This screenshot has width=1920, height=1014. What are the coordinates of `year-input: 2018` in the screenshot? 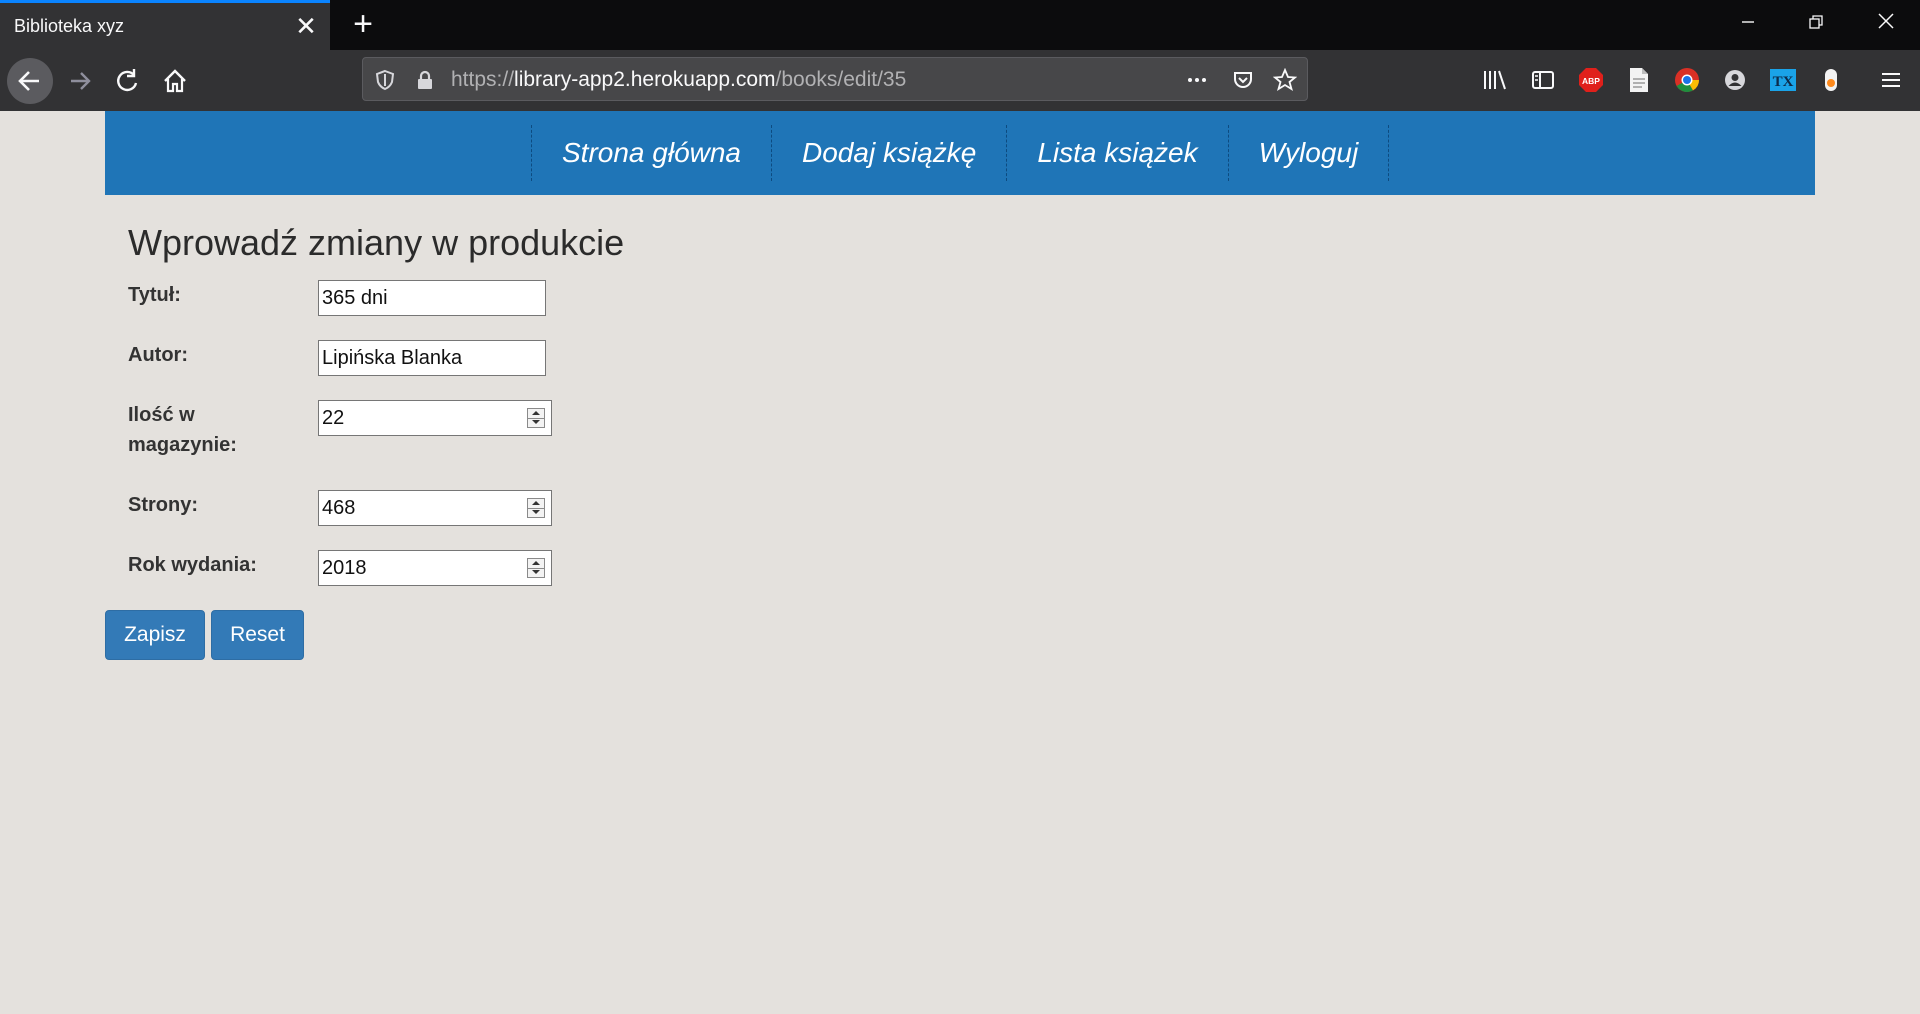 It's located at (435, 568).